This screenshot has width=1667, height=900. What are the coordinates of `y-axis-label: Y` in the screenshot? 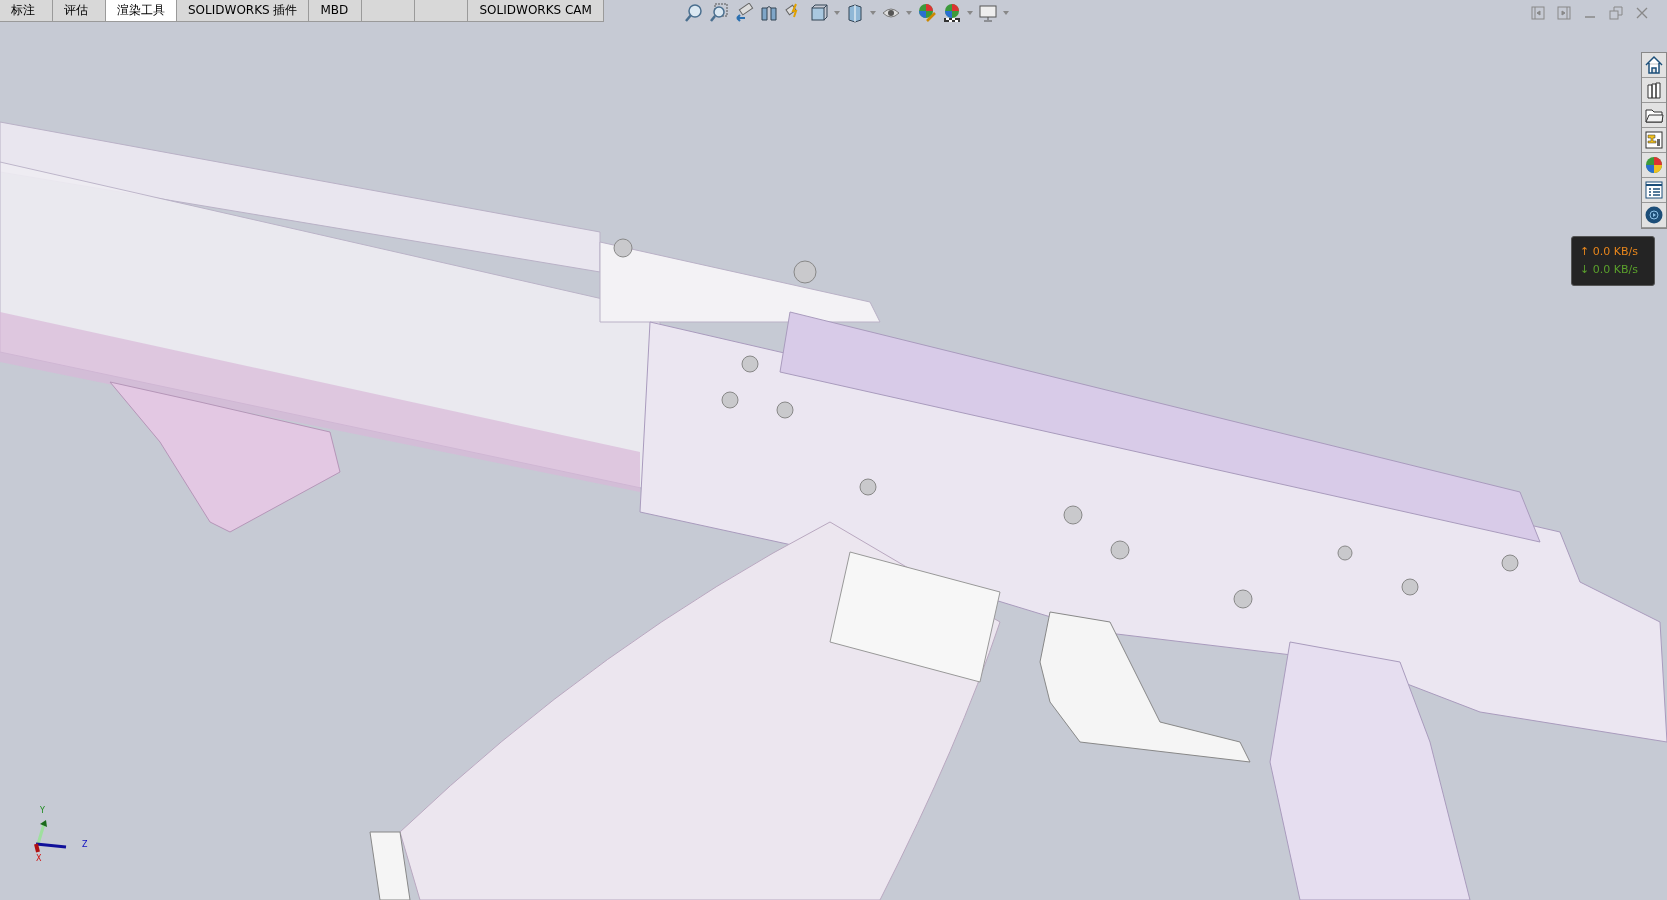 It's located at (42, 810).